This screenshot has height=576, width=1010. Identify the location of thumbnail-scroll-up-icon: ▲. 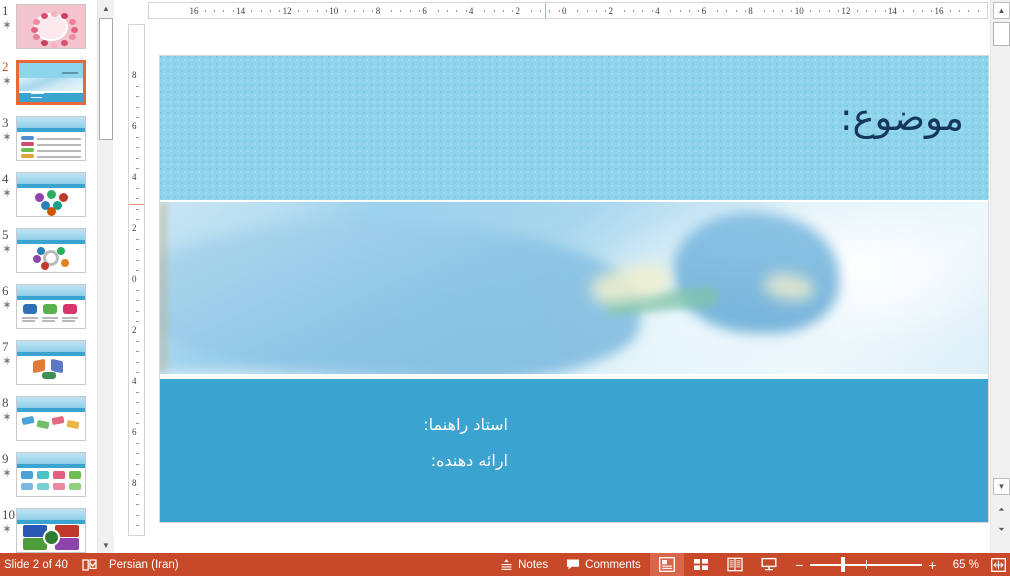
(106, 8).